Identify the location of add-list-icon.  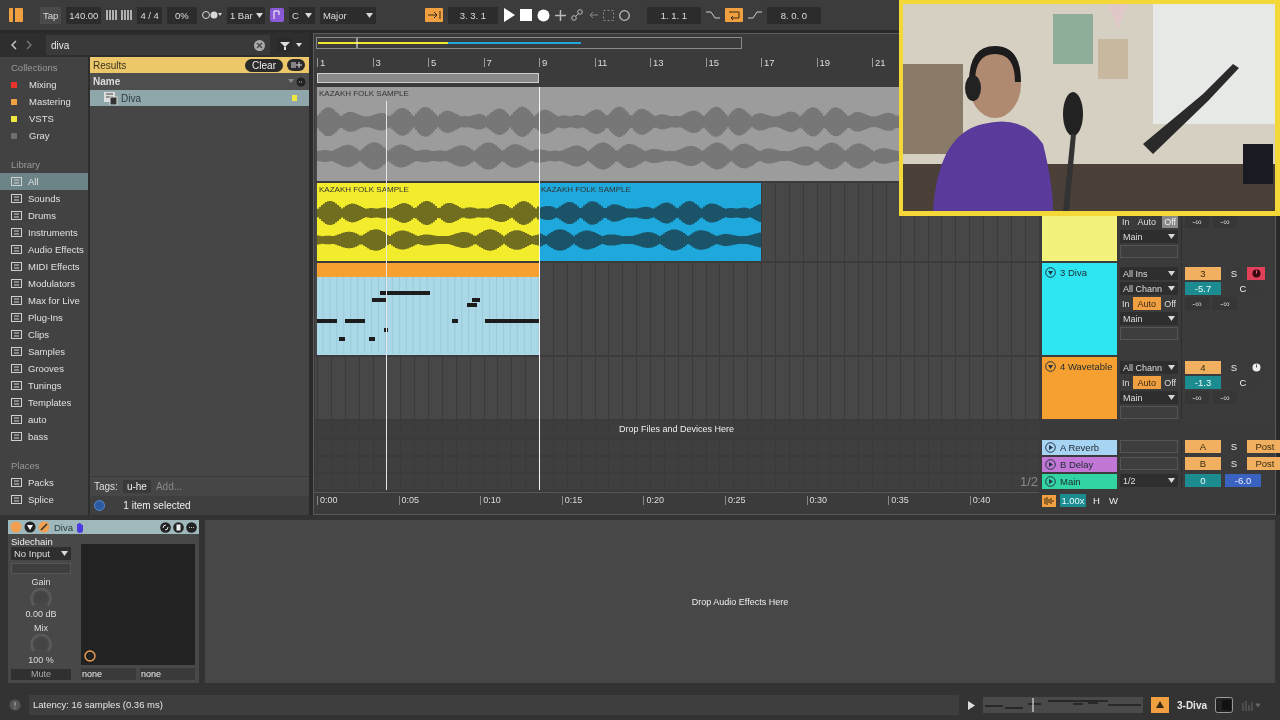
(296, 65).